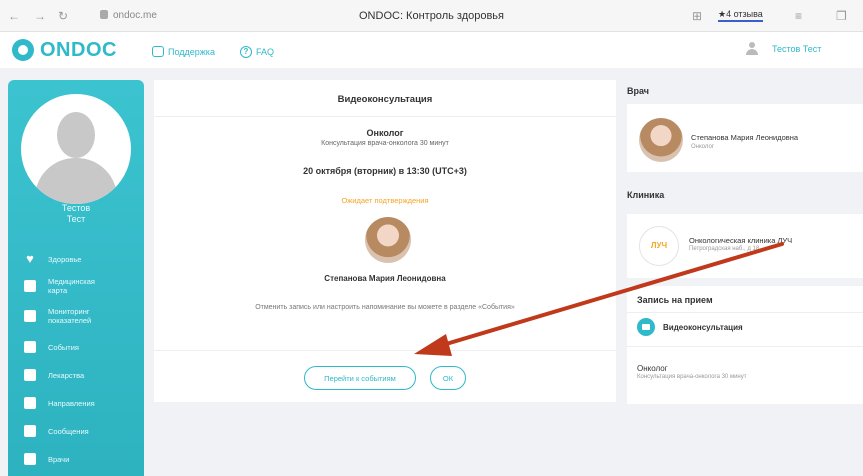  Describe the element at coordinates (703, 327) in the screenshot. I see `appointment-type: Видеоконсультация` at that location.